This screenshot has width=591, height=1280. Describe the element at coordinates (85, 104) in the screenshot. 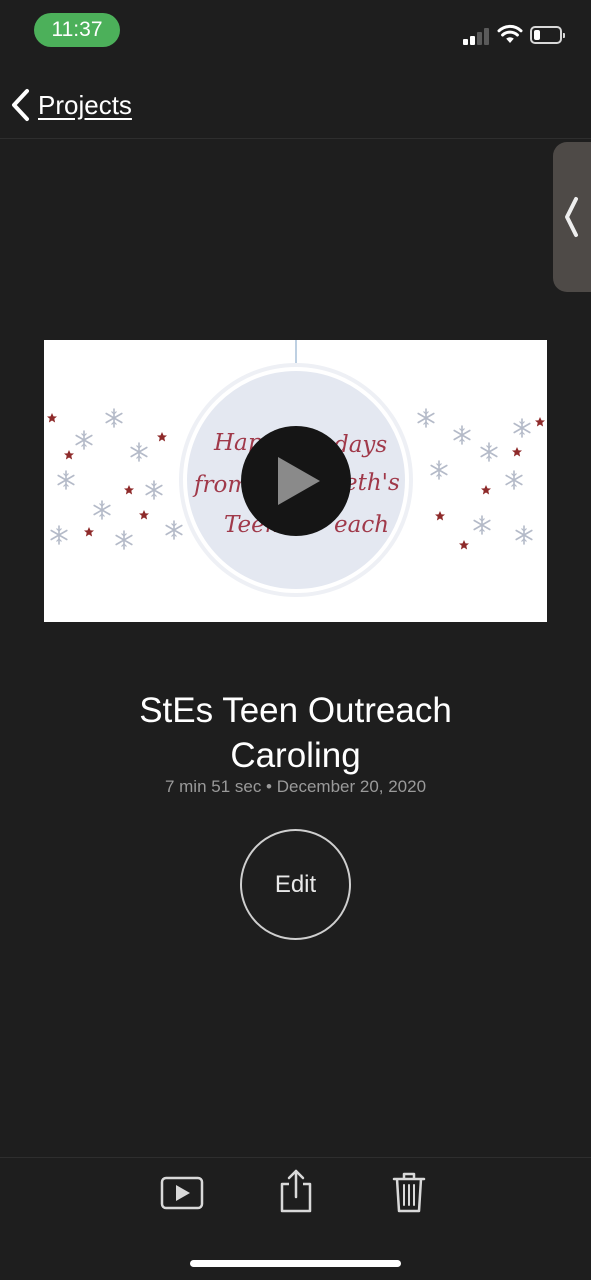

I see `back-label: Projects` at that location.